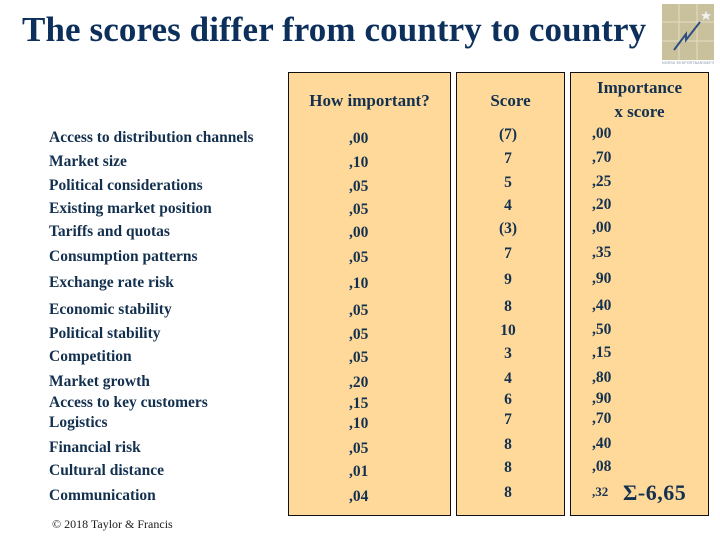  What do you see at coordinates (602, 329) in the screenshot?
I see `product-value: ,50` at bounding box center [602, 329].